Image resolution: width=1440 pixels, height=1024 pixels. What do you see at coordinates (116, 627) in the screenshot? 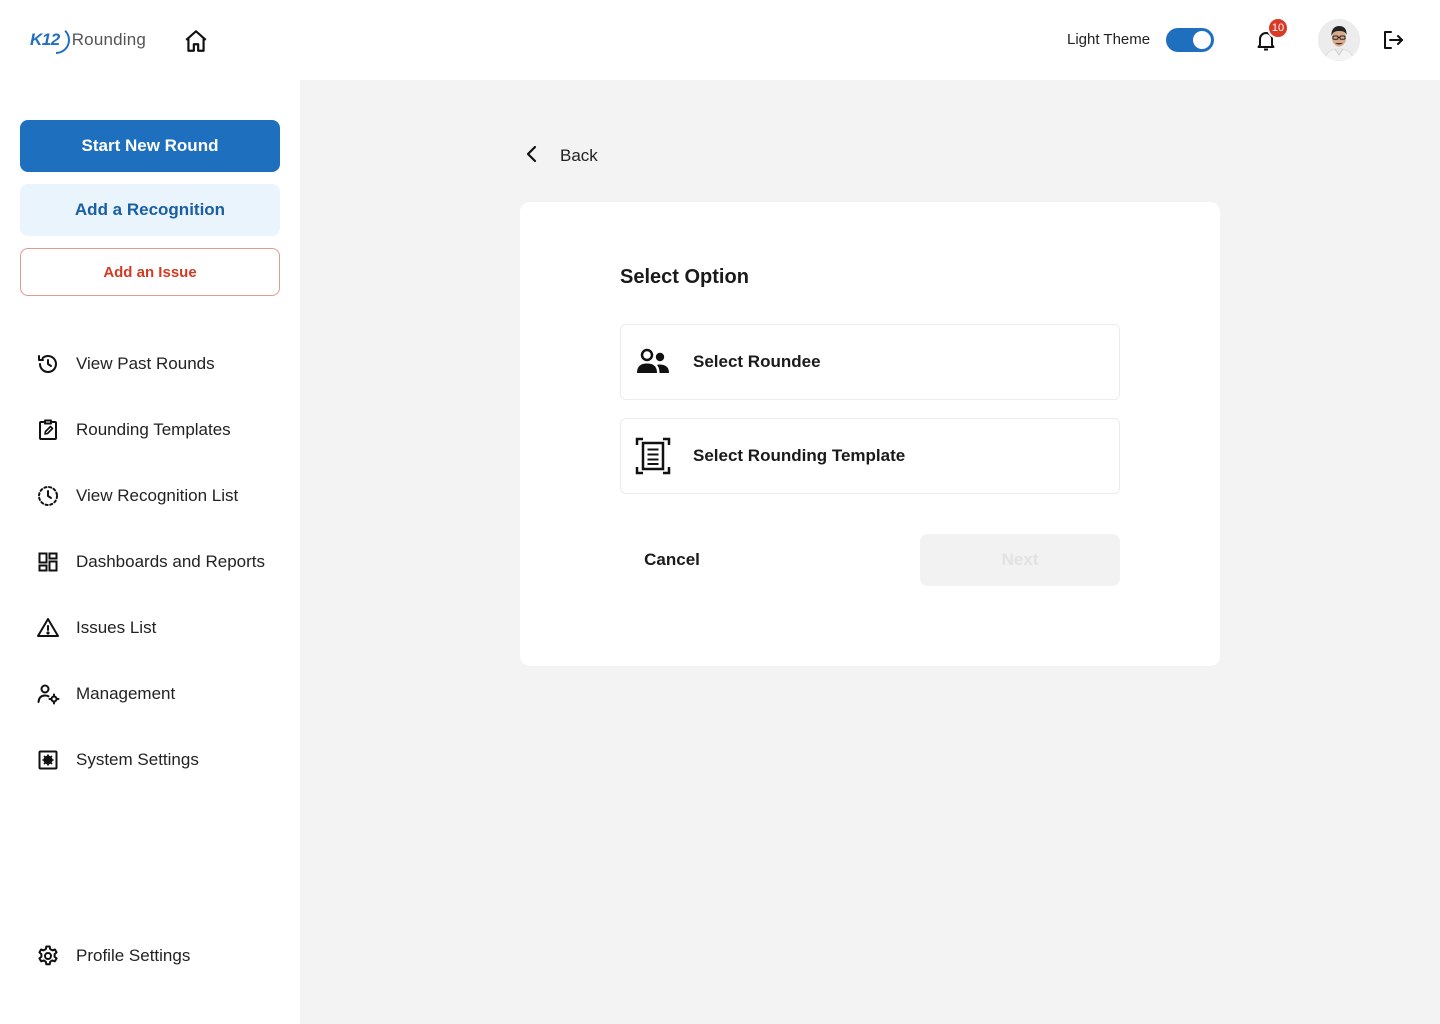
I see `sidebar-item-label: Issues List` at bounding box center [116, 627].